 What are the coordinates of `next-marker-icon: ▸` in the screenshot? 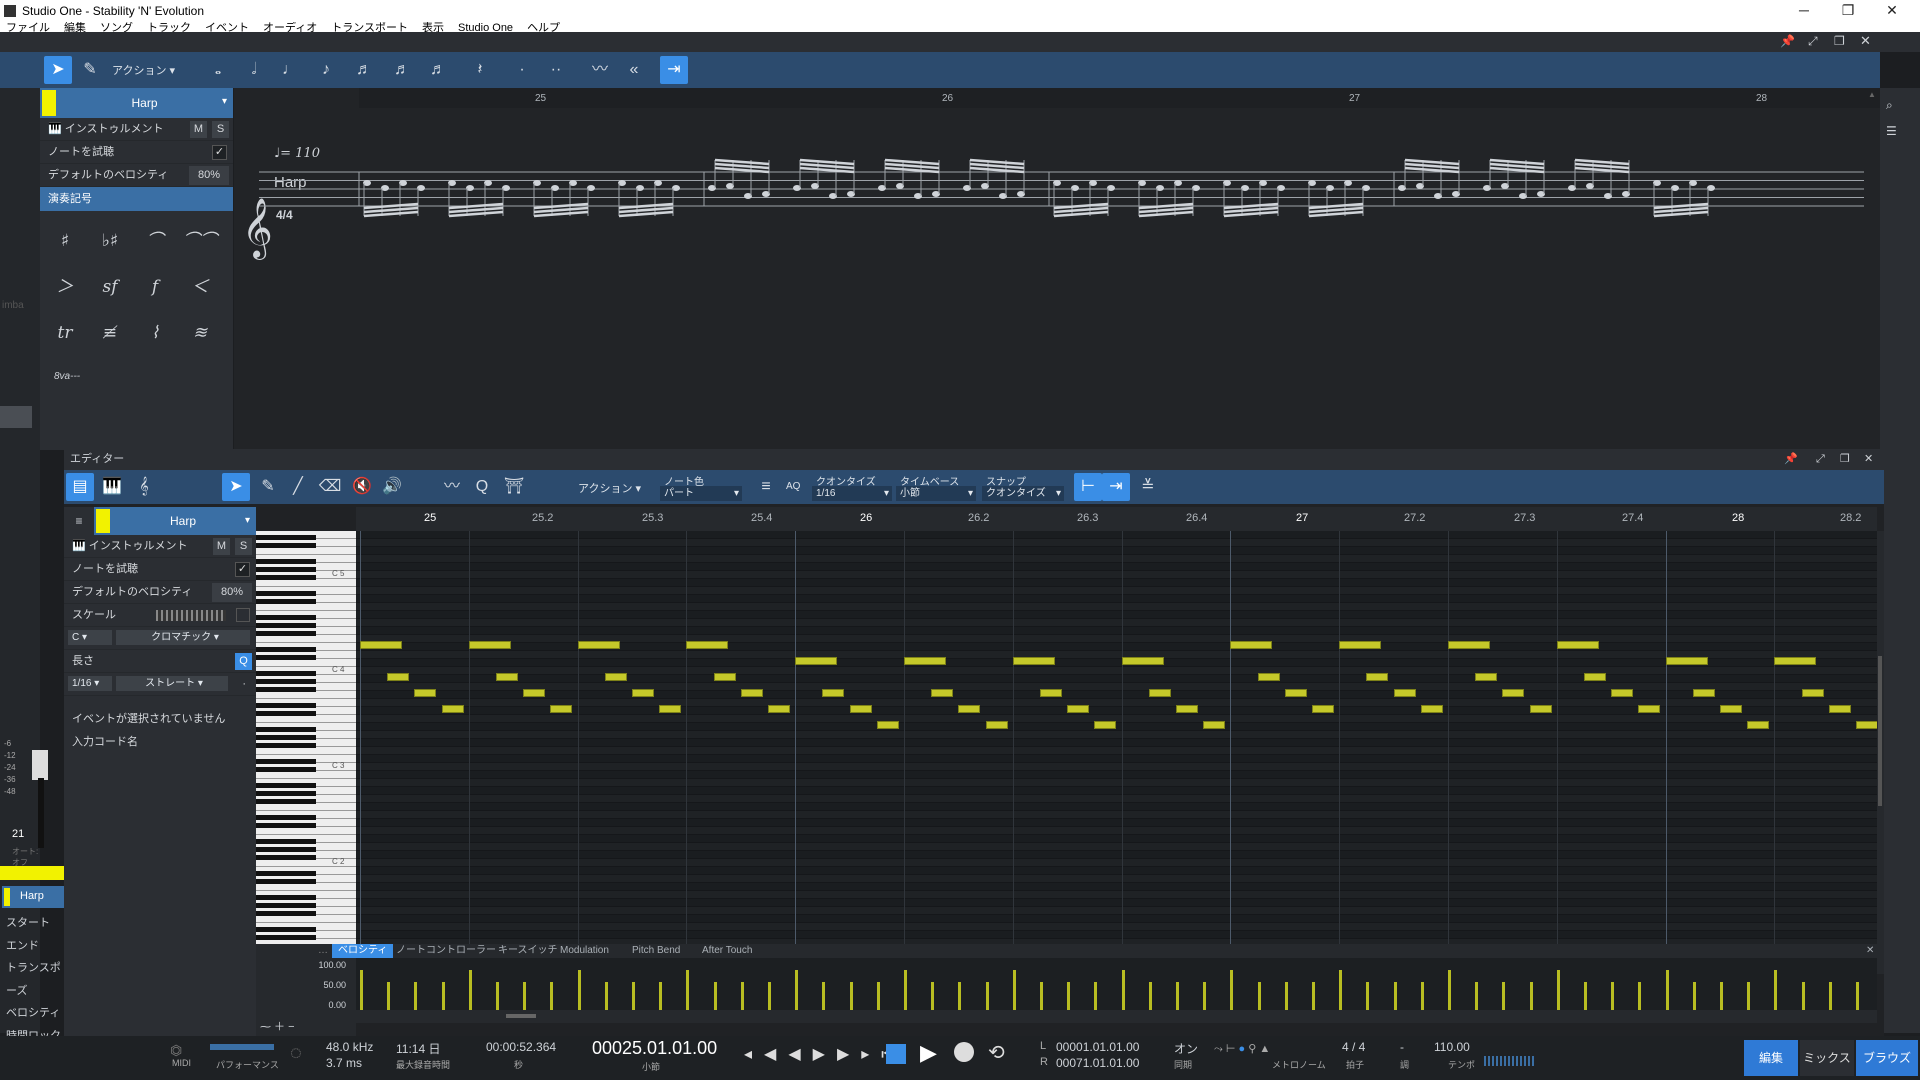 It's located at (871, 1054).